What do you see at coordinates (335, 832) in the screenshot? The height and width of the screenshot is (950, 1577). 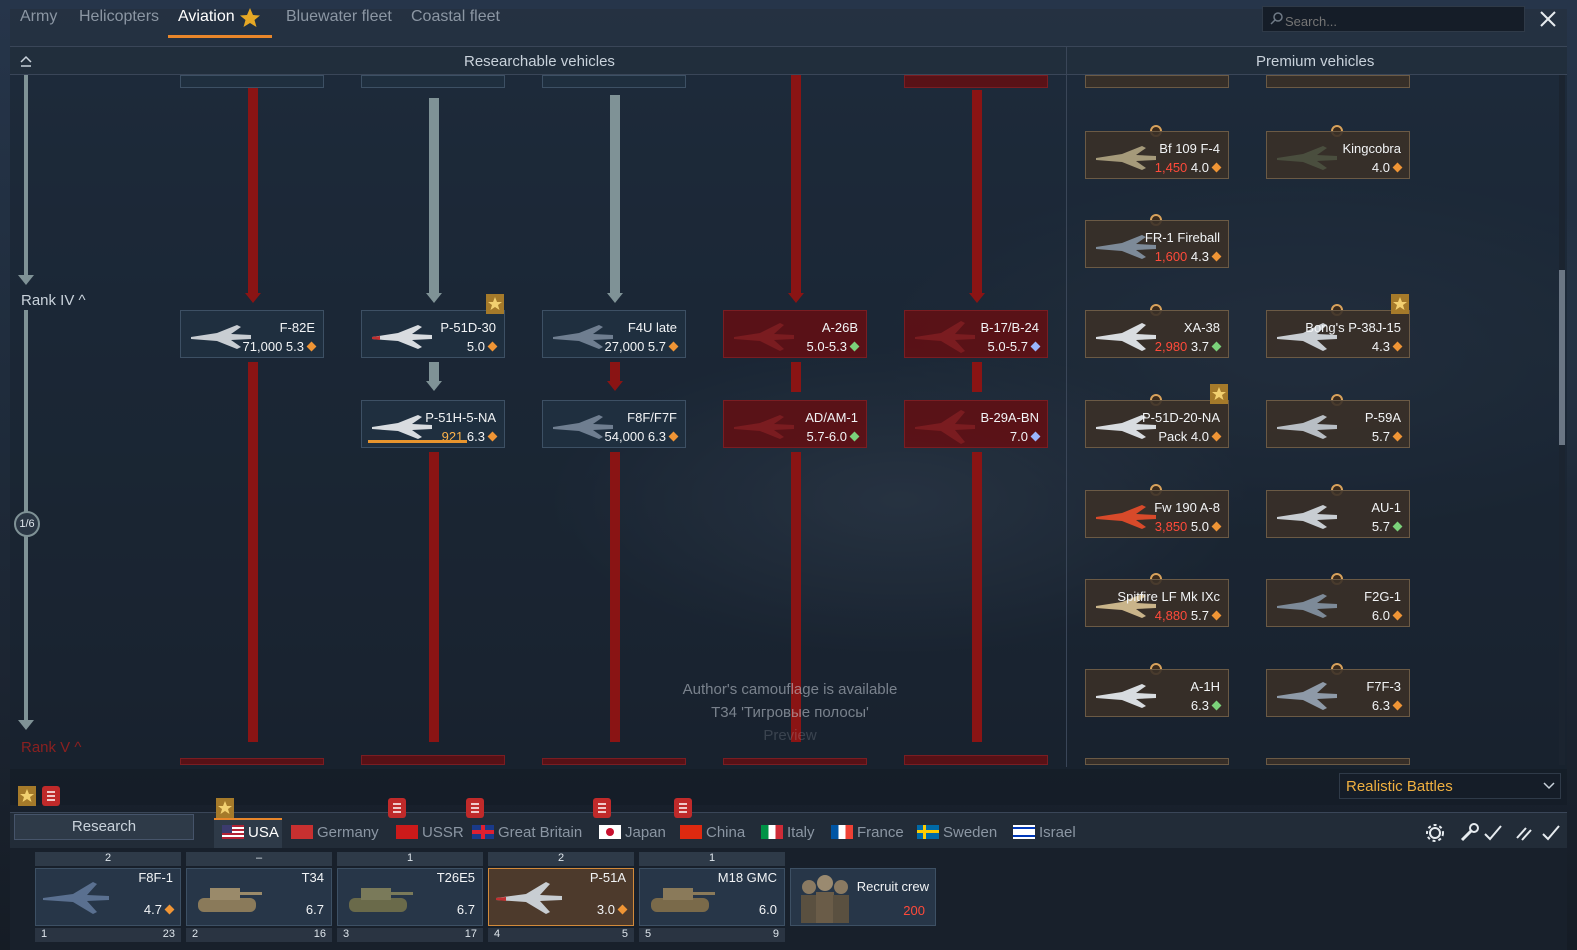 I see `nation-germany: Germany` at bounding box center [335, 832].